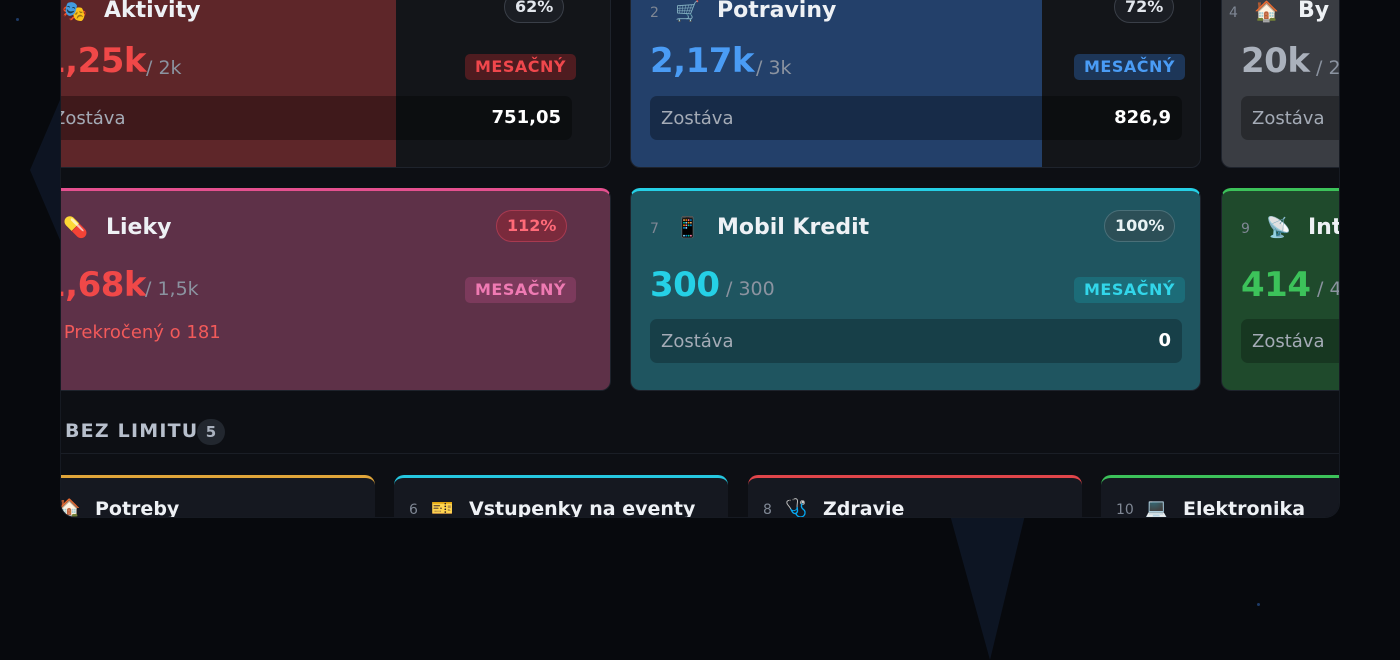 The height and width of the screenshot is (660, 1400). Describe the element at coordinates (104, 61) in the screenshot. I see `spent-amount: 1,25k` at that location.